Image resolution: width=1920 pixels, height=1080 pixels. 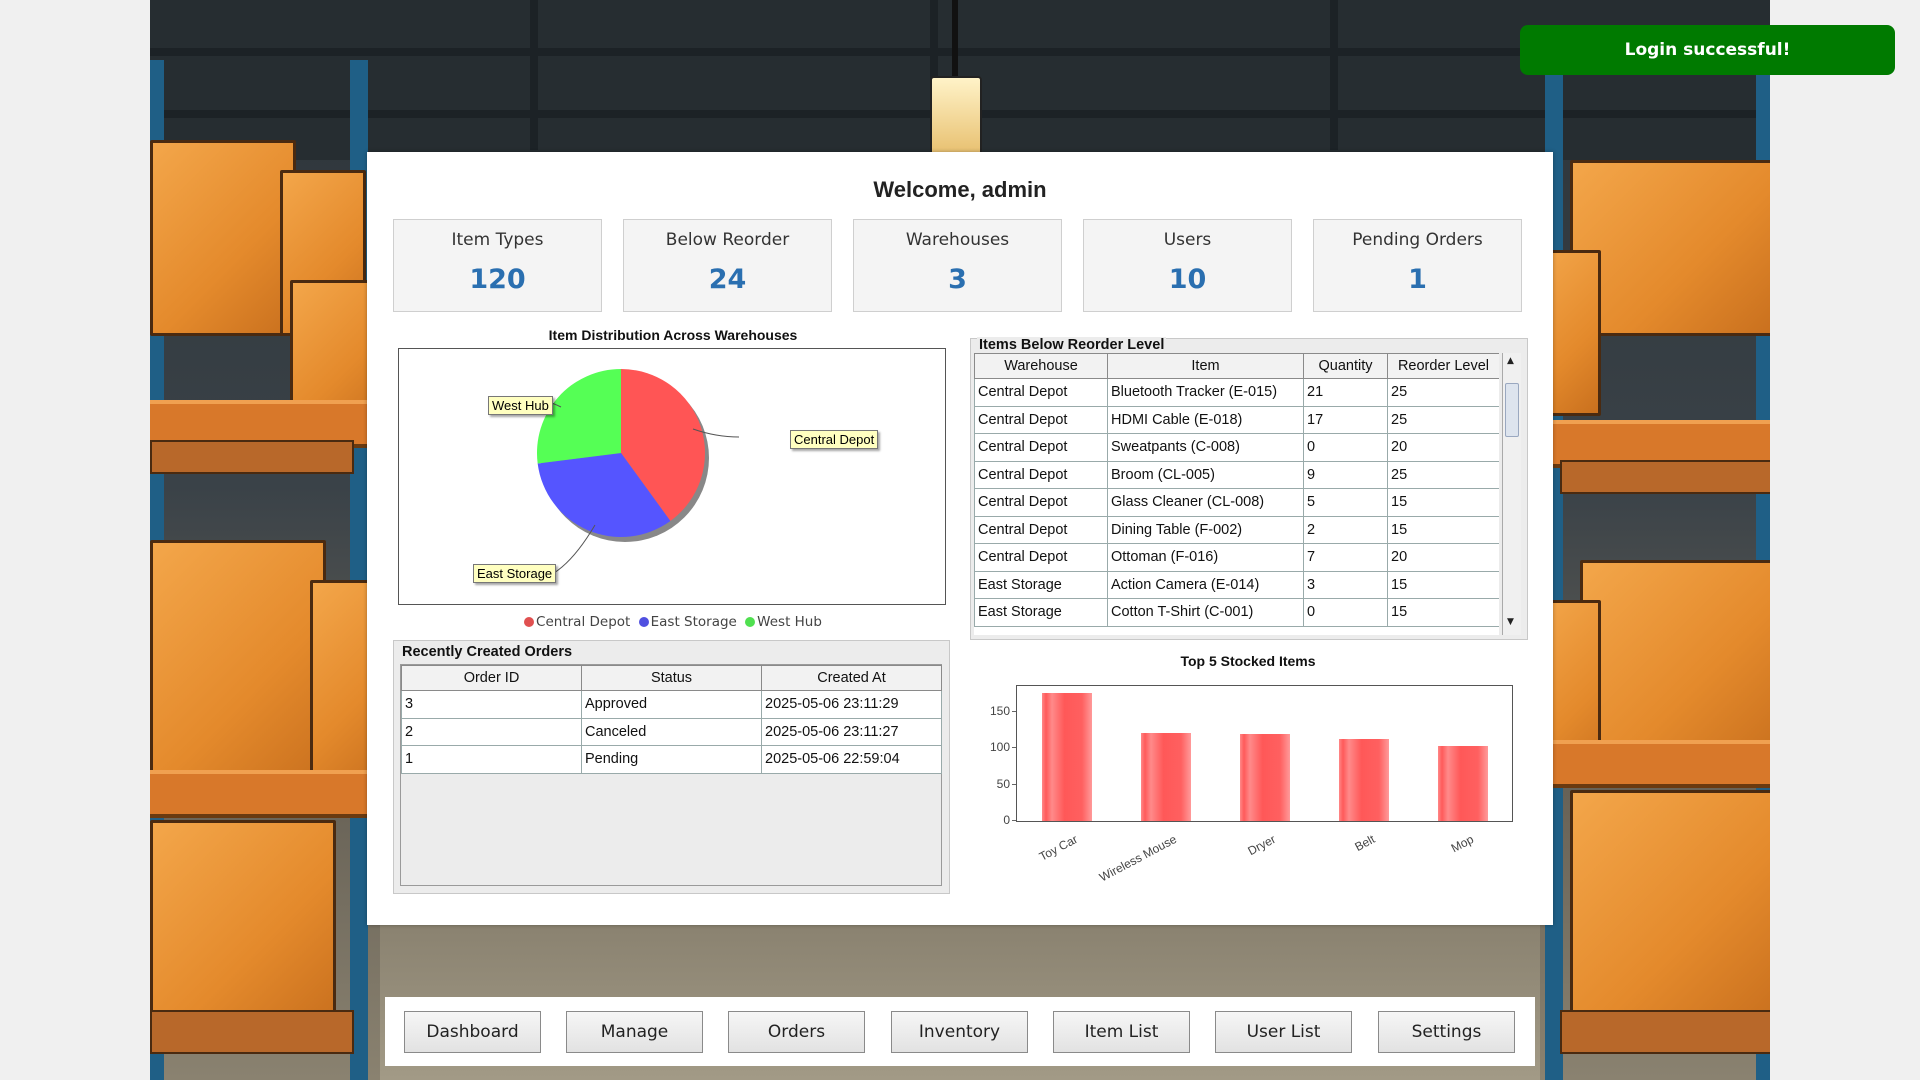 I want to click on table-cell: Approved, so click(x=671, y=704).